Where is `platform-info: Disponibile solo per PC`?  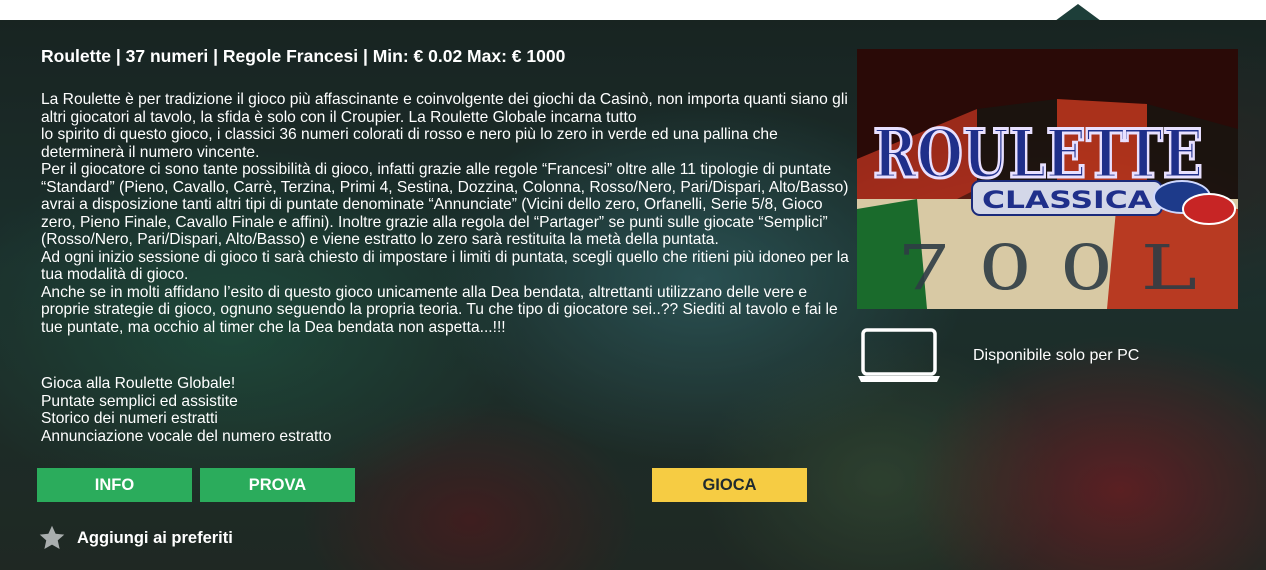 platform-info: Disponibile solo per PC is located at coordinates (998, 356).